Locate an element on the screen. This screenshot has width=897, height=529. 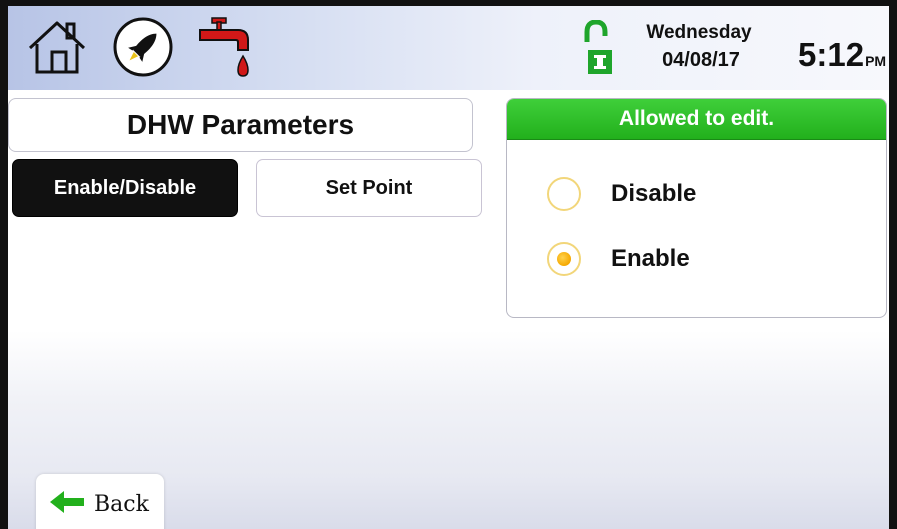
disable-option: Disable is located at coordinates (621, 194).